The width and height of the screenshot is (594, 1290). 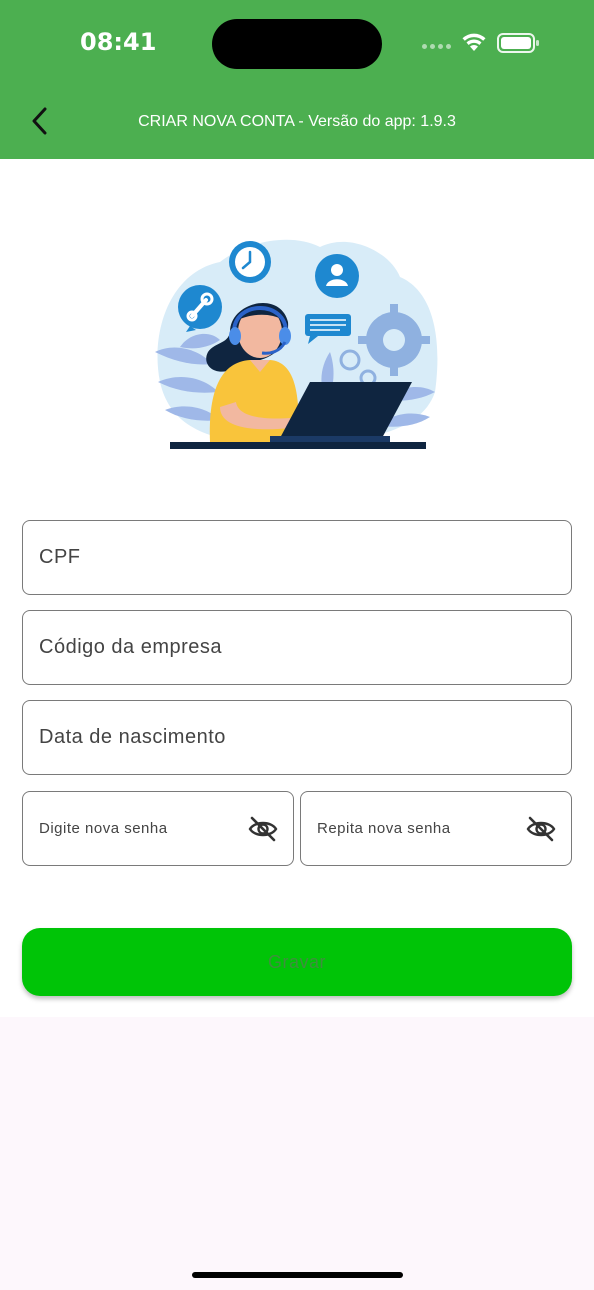 I want to click on birth-date-field: Data de nascimento, so click(x=297, y=737).